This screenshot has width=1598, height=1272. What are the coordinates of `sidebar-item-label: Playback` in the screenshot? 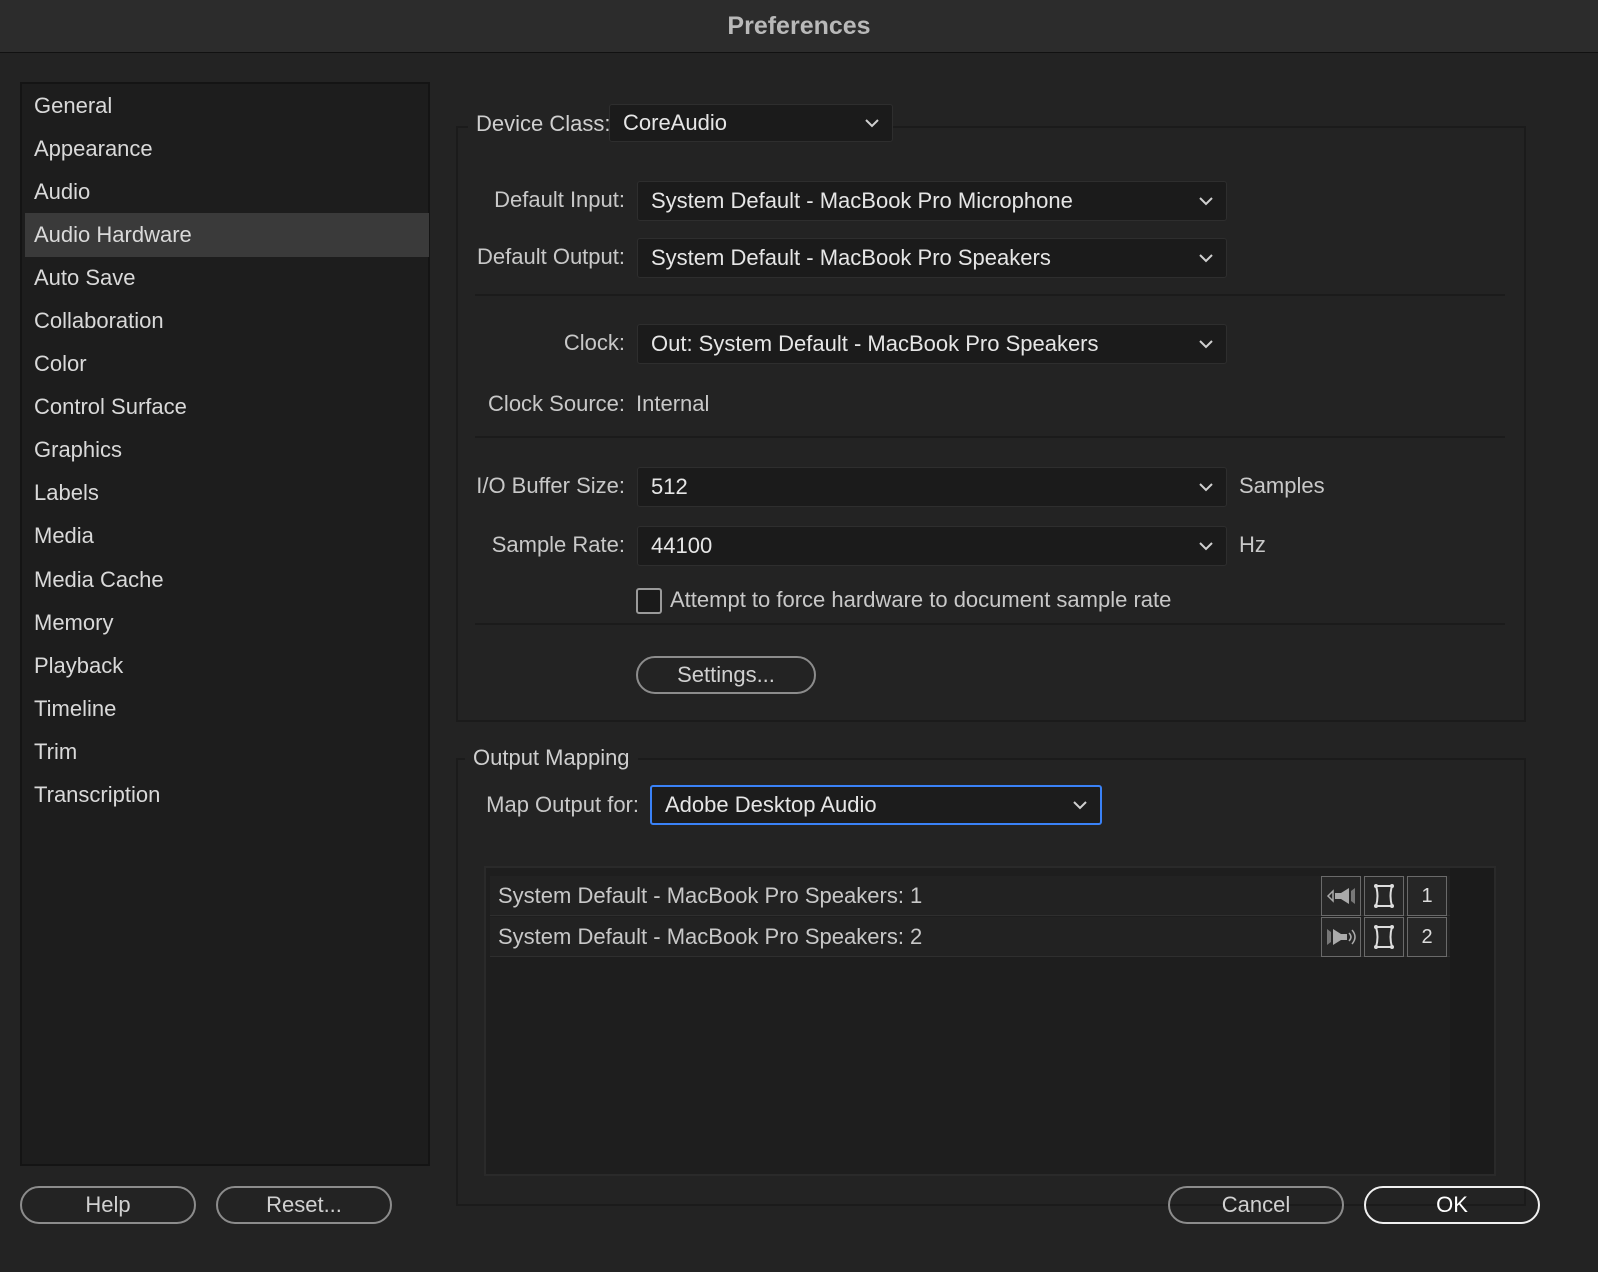 It's located at (79, 665).